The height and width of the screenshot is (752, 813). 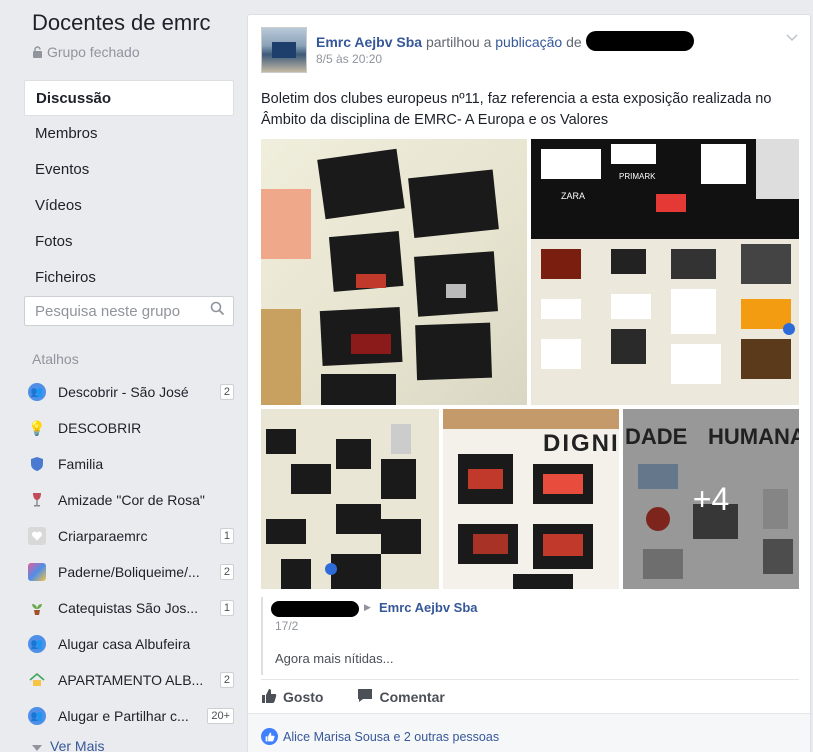 I want to click on post-photo: PRIMARK ZARA, so click(x=665, y=272).